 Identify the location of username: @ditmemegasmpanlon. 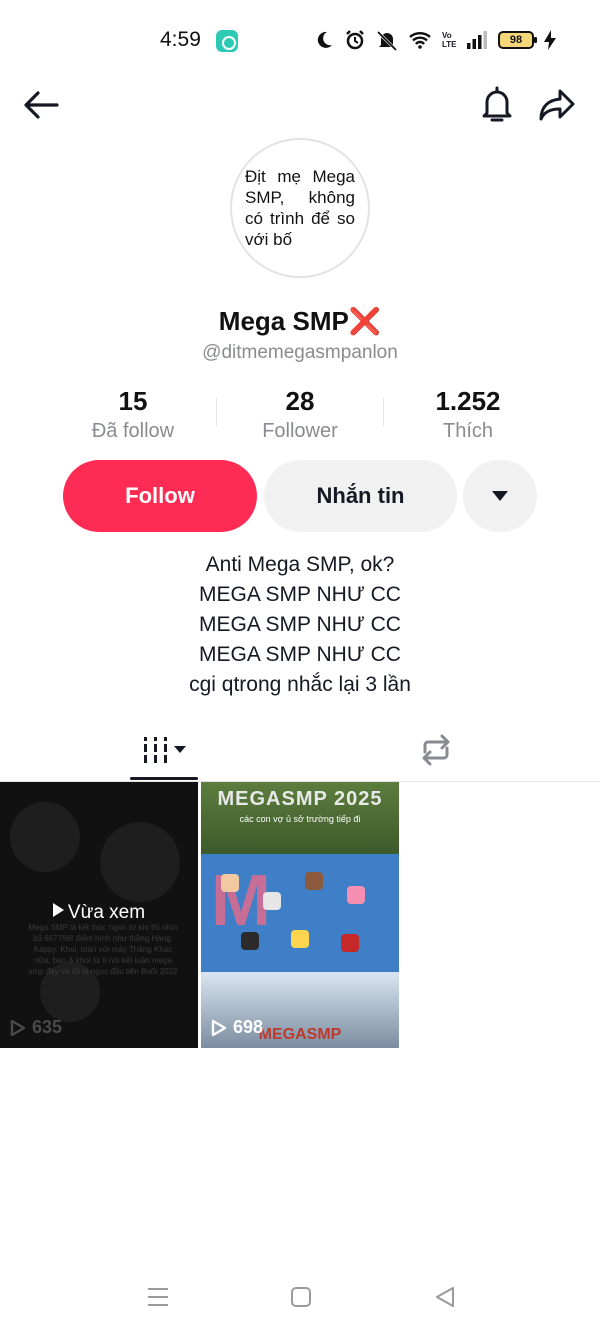
(300, 352).